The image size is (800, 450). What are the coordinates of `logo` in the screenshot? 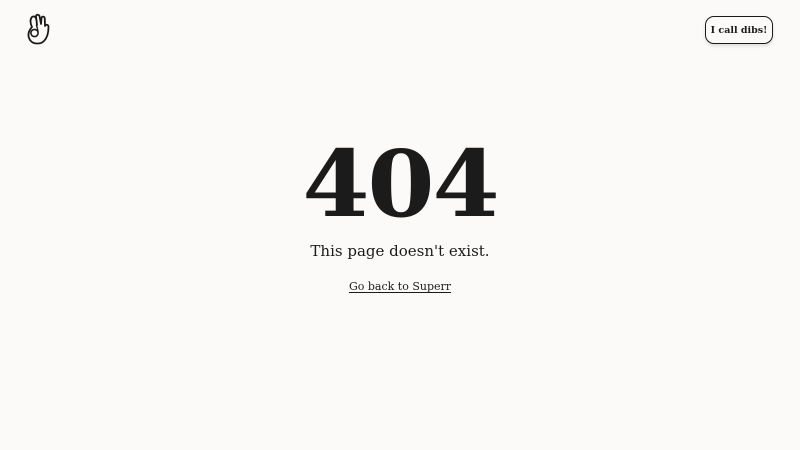 It's located at (39, 30).